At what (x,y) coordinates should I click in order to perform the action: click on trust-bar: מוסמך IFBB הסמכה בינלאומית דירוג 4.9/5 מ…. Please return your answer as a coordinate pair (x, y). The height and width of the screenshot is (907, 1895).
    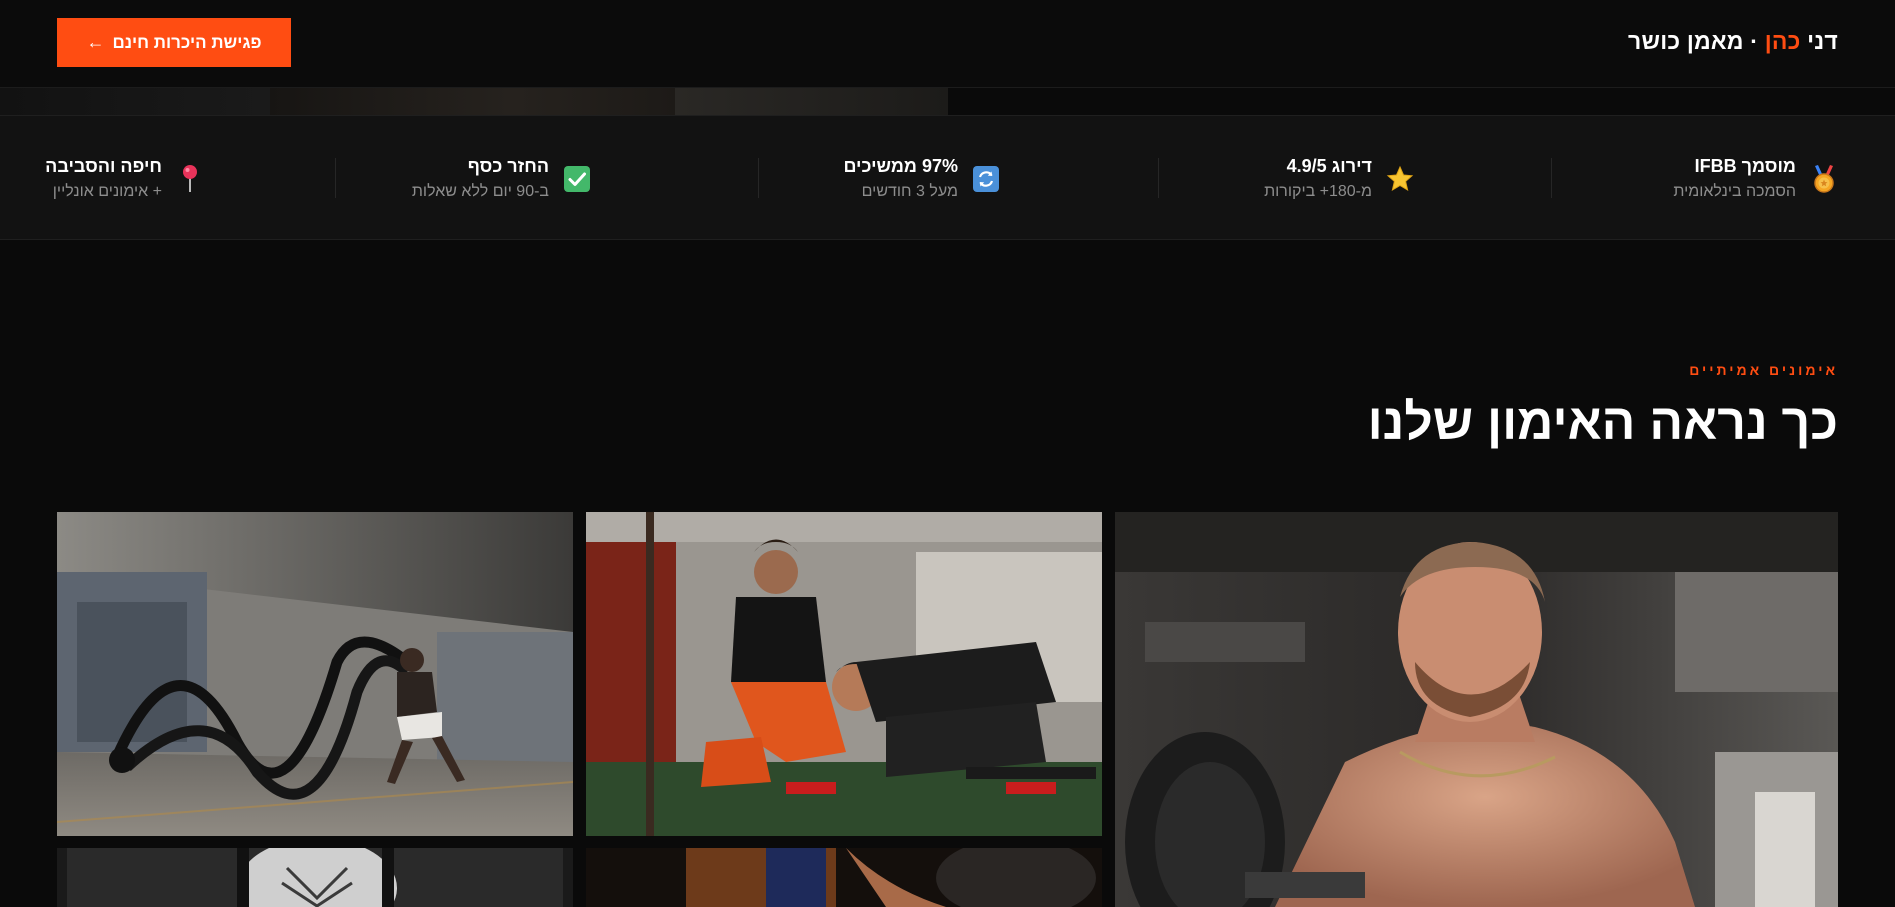
    Looking at the image, I should click on (947, 177).